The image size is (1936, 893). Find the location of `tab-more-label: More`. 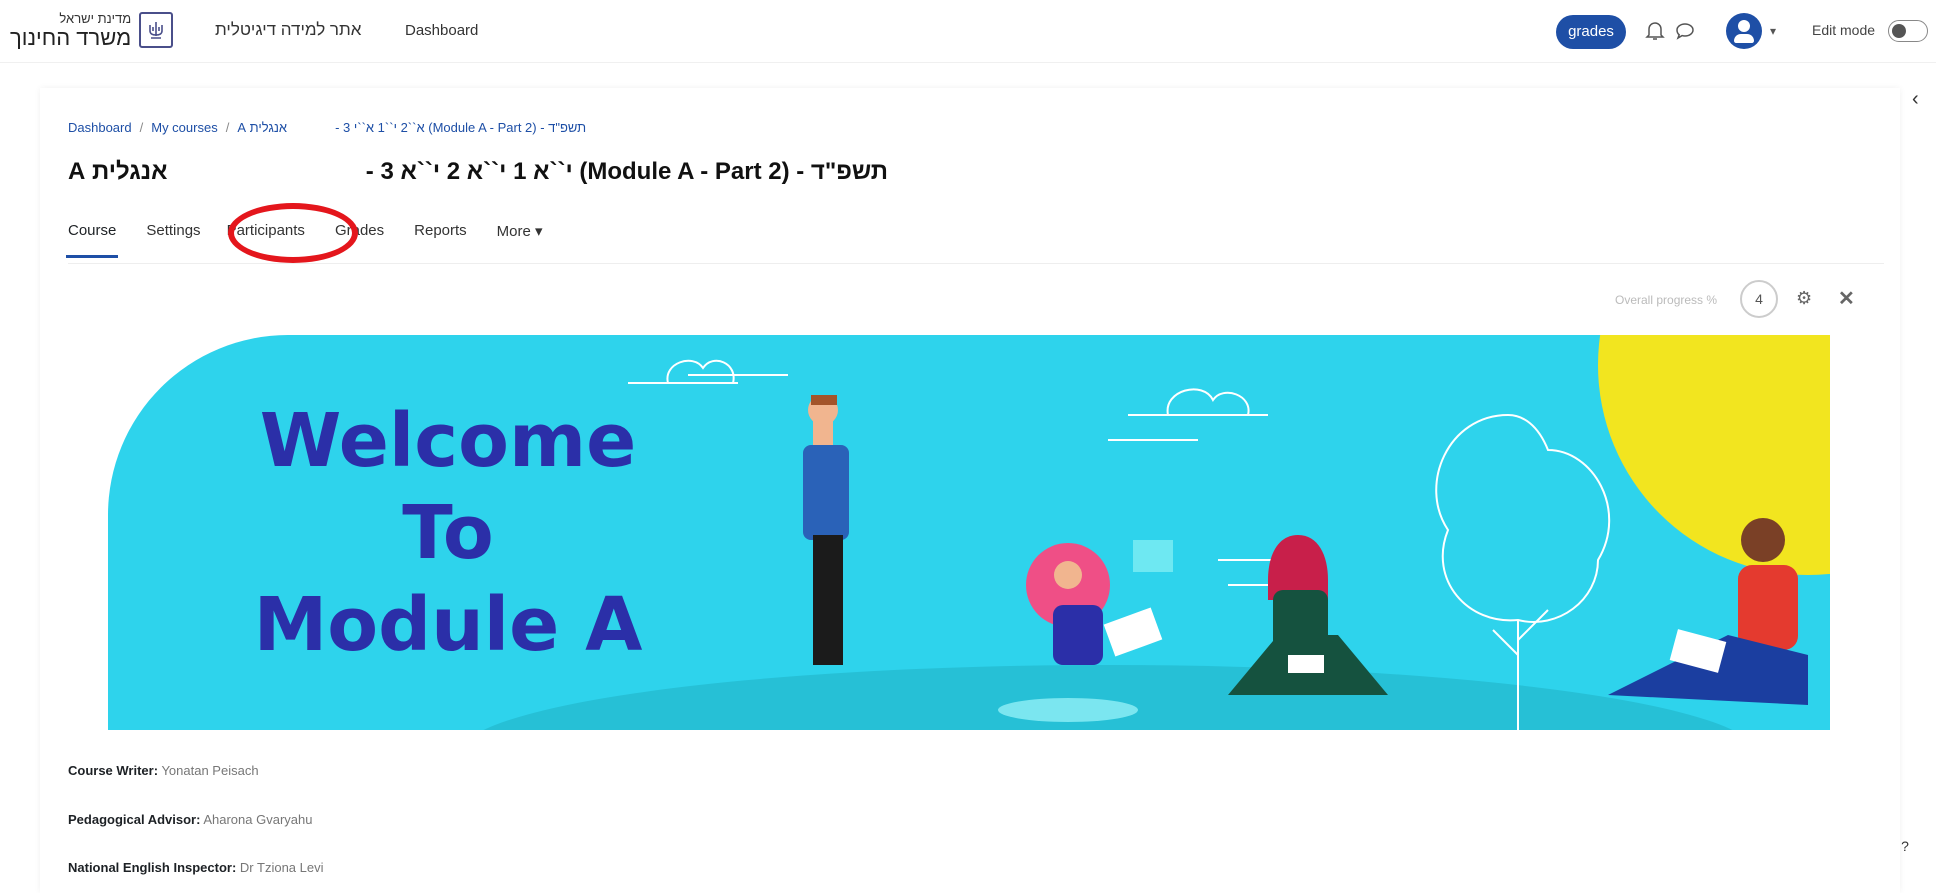

tab-more-label: More is located at coordinates (513, 231).